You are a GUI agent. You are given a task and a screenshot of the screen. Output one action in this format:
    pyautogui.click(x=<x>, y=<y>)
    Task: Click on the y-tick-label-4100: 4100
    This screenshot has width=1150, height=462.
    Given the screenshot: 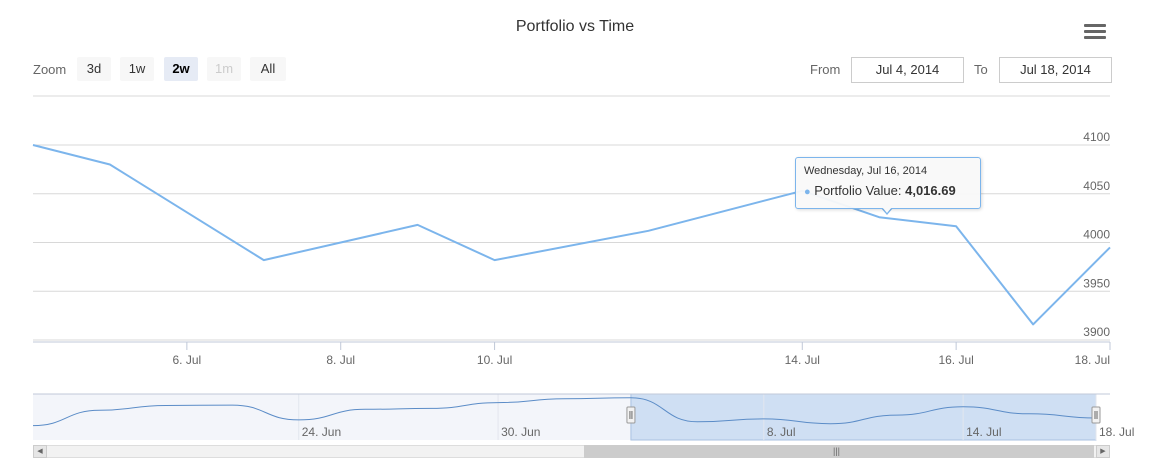 What is the action you would take?
    pyautogui.click(x=1096, y=137)
    